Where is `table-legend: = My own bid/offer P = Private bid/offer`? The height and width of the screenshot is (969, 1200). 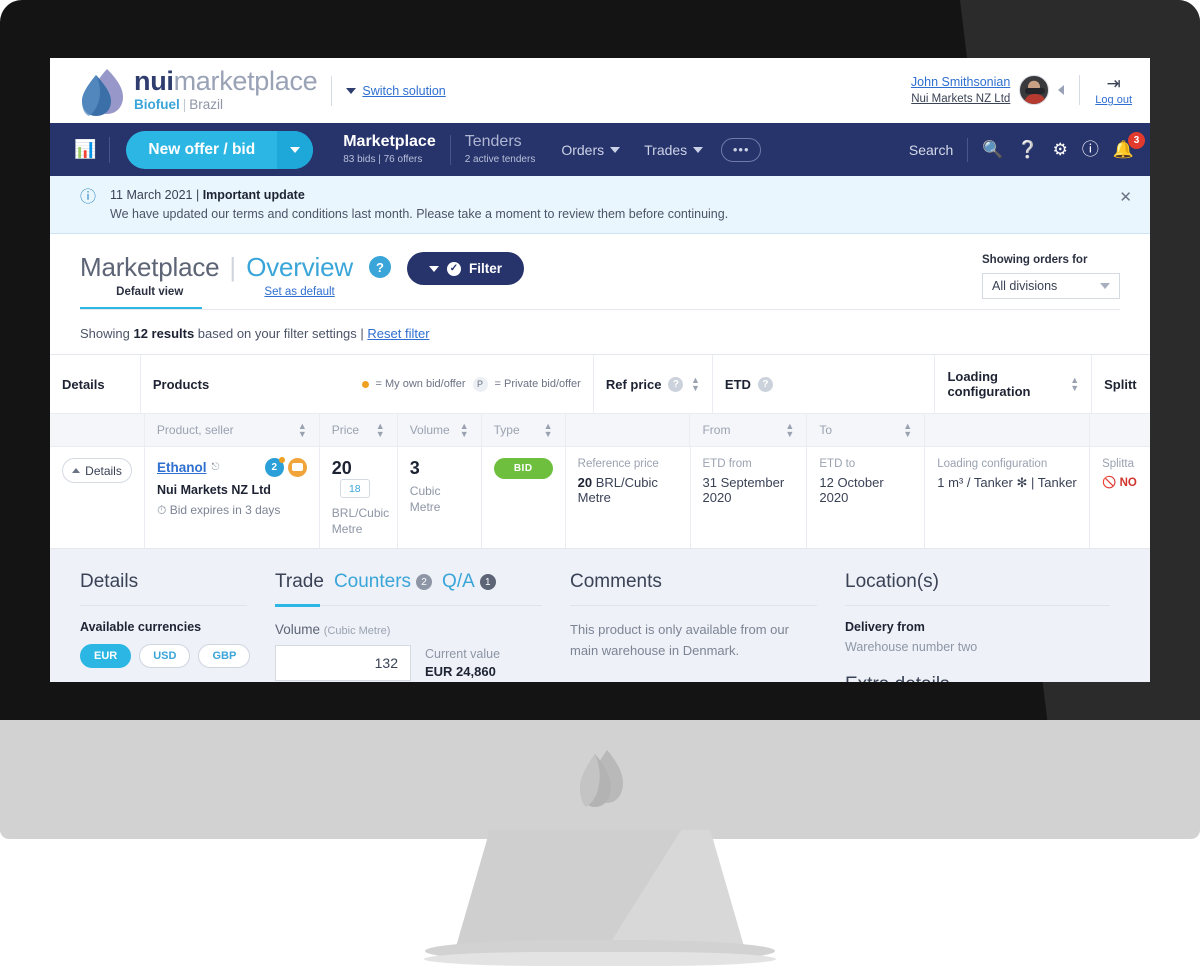
table-legend: = My own bid/offer P = Private bid/offer is located at coordinates (471, 384).